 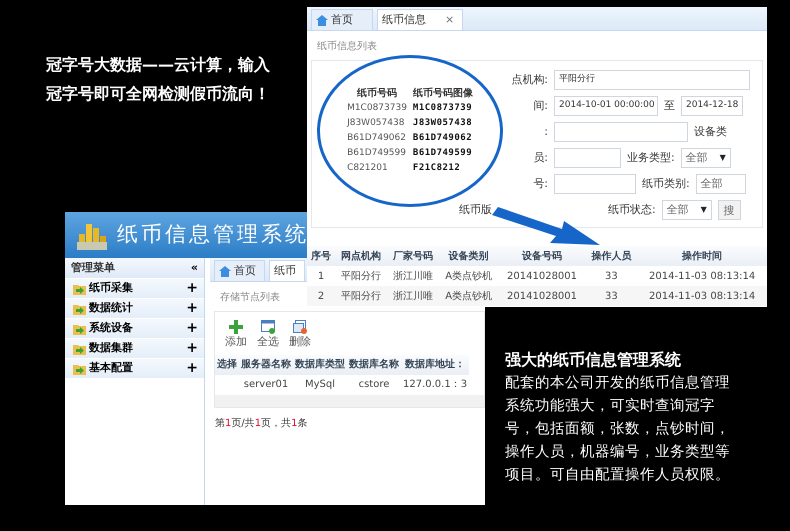 I want to click on input-field: 平阳分行, so click(x=652, y=80).